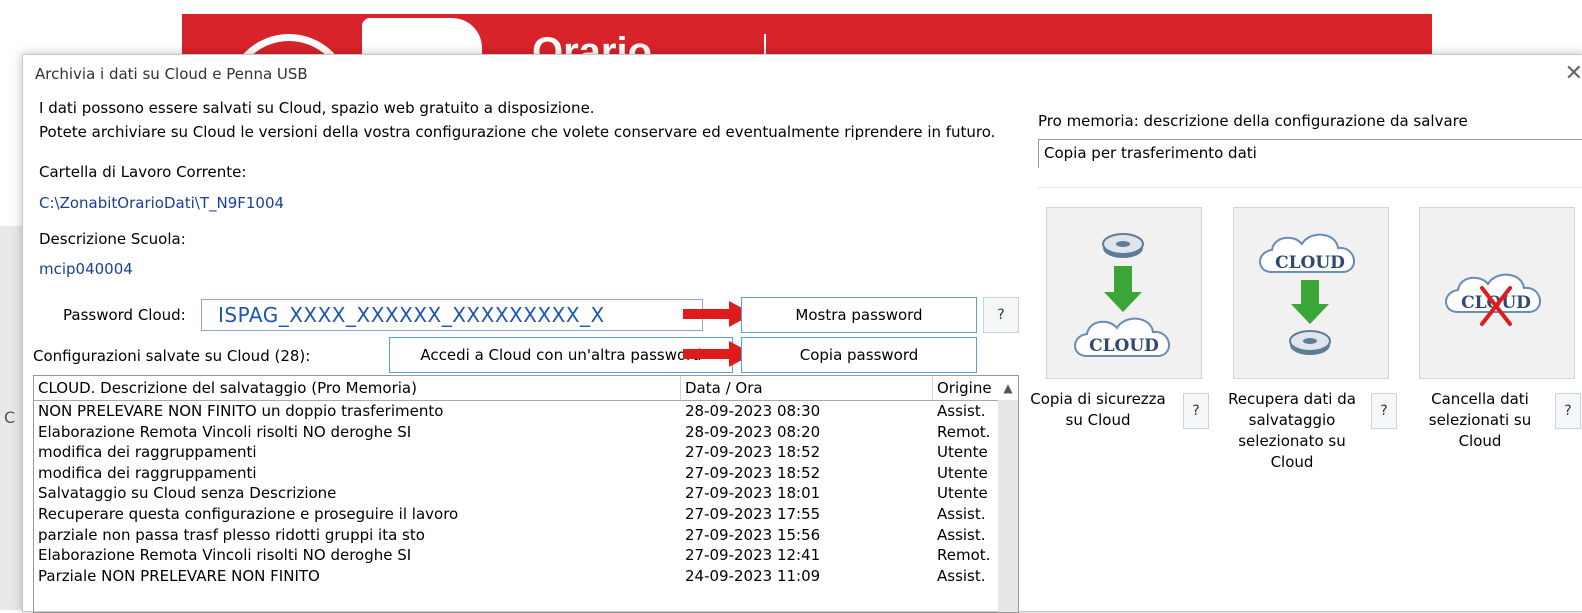 This screenshot has width=1582, height=613. What do you see at coordinates (1573, 73) in the screenshot?
I see `close-icon: ✕` at bounding box center [1573, 73].